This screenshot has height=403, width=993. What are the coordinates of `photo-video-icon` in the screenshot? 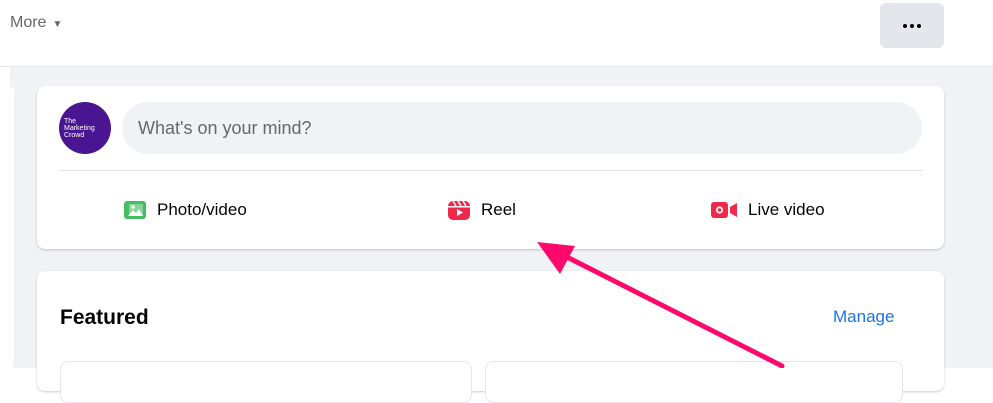 It's located at (135, 210).